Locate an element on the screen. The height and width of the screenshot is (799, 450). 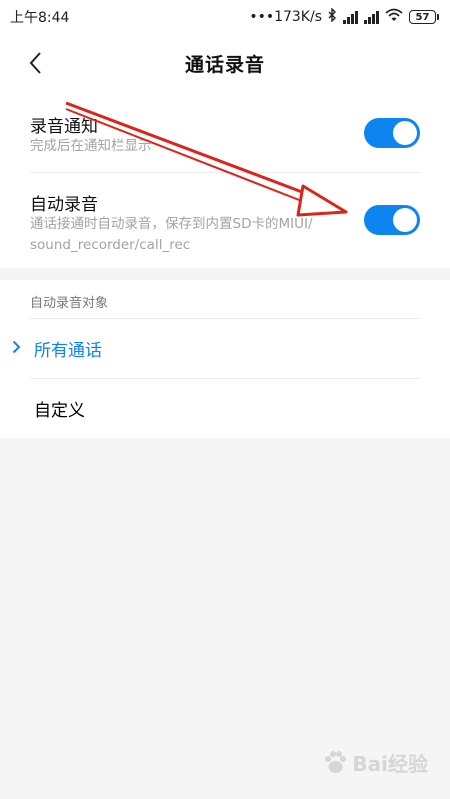
option-label: 所有通话 is located at coordinates (68, 351).